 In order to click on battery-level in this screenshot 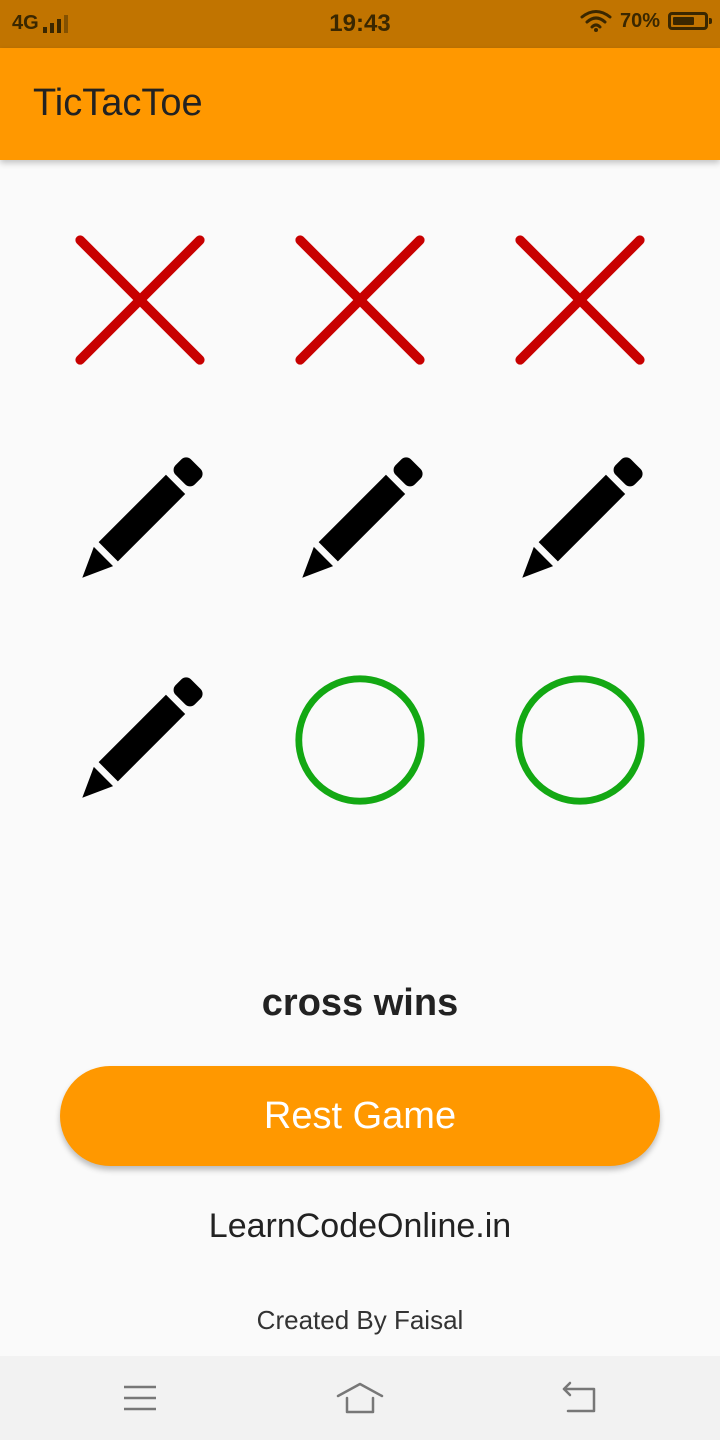, I will do `click(683, 21)`.